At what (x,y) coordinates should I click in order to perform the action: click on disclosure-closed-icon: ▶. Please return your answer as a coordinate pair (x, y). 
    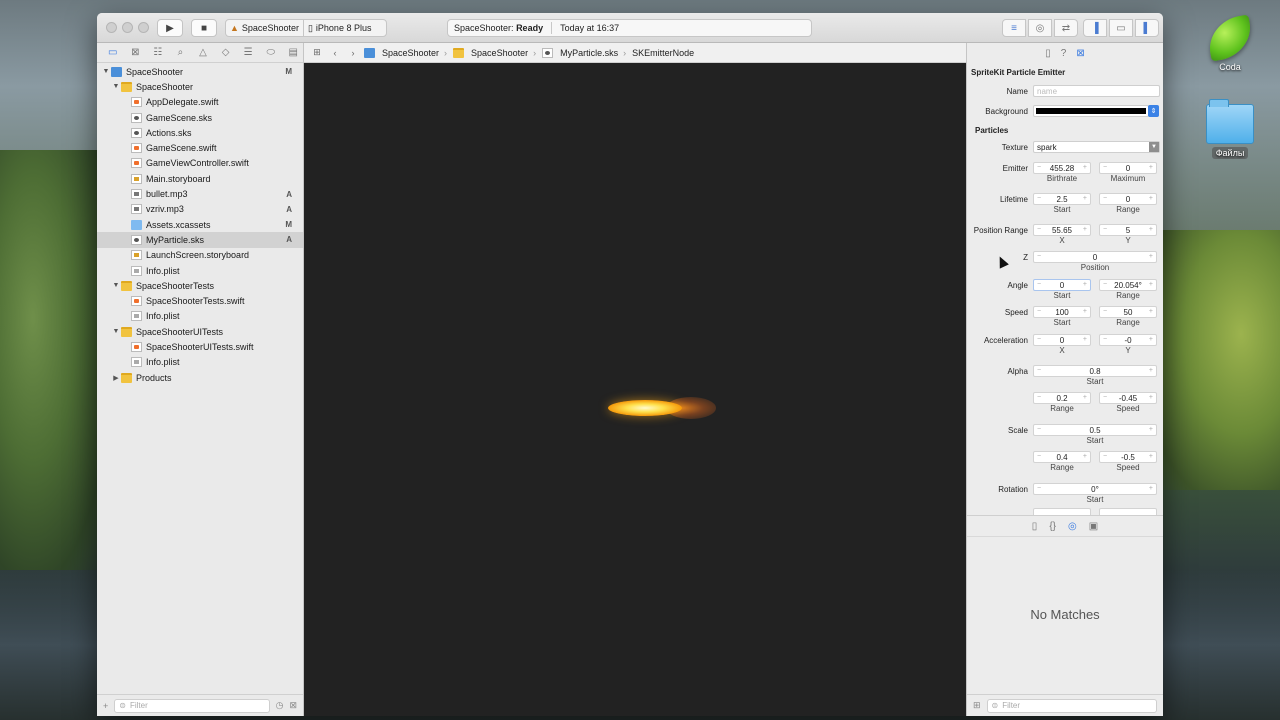
    Looking at the image, I should click on (116, 378).